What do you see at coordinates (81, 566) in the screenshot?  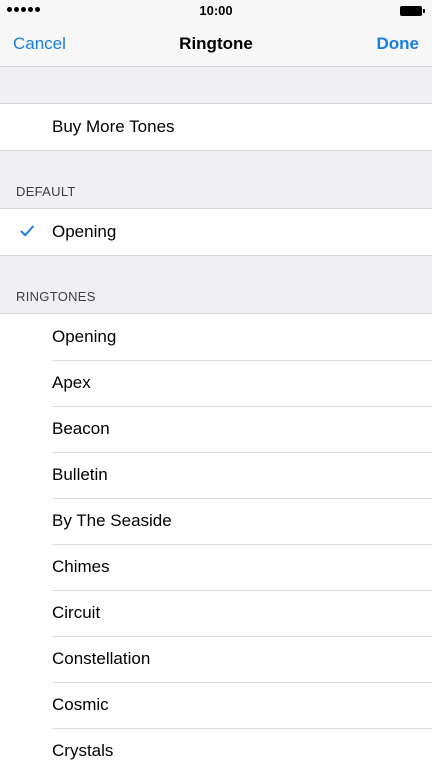 I see `ringtone-label: Chimes` at bounding box center [81, 566].